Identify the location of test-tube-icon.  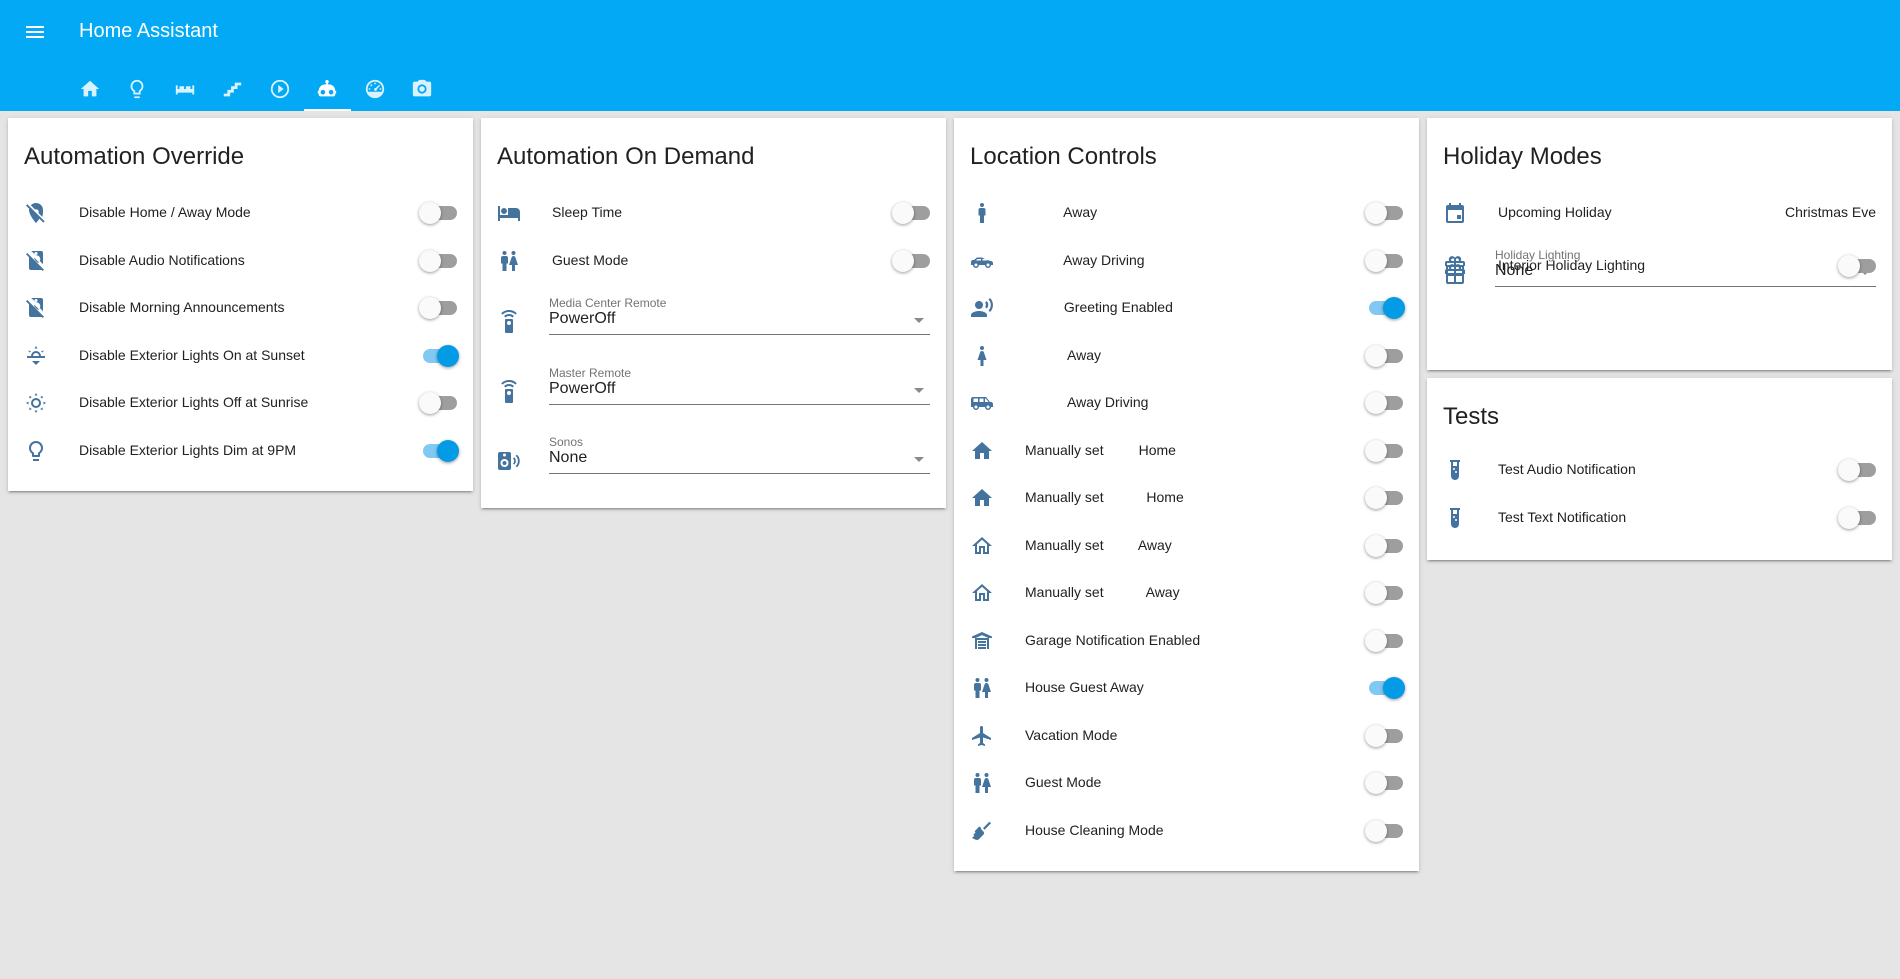
(1455, 518).